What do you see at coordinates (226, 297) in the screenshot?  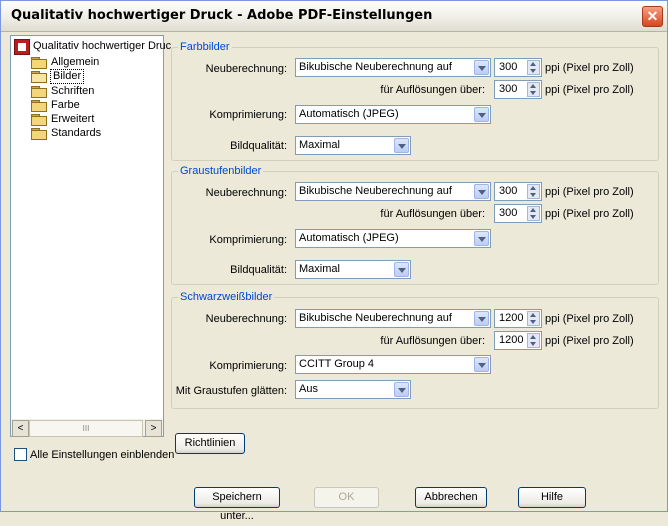 I see `schwarzweiss-legend: Schwarzweißbilder` at bounding box center [226, 297].